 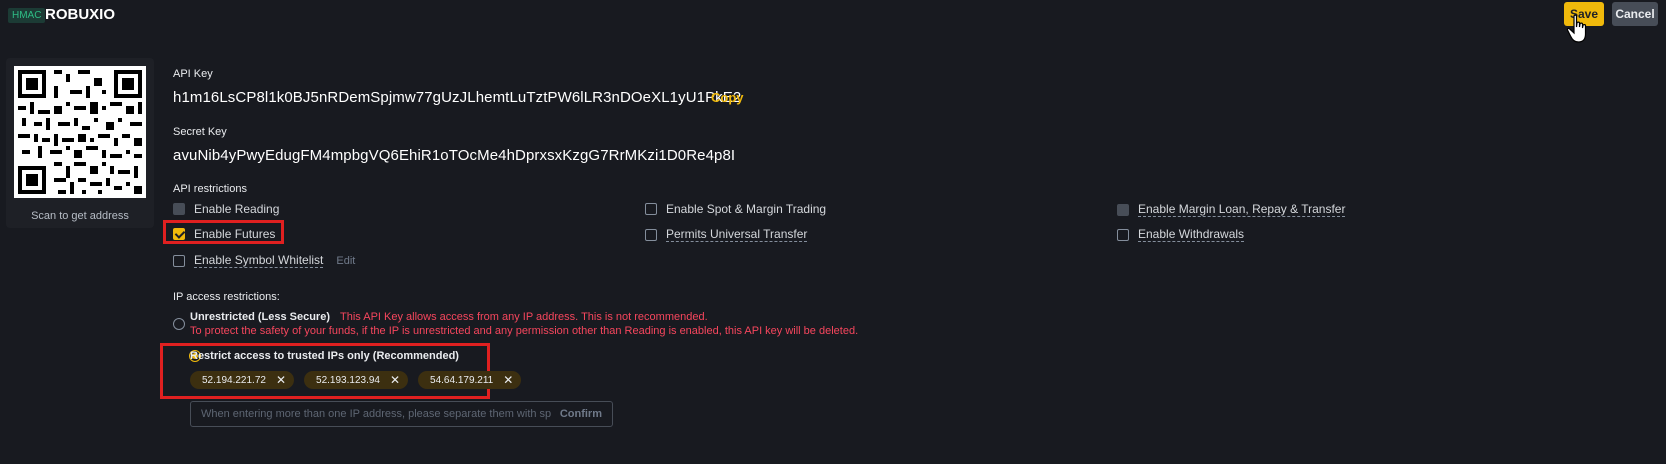 What do you see at coordinates (727, 97) in the screenshot?
I see `copy-api-key-button: Copy` at bounding box center [727, 97].